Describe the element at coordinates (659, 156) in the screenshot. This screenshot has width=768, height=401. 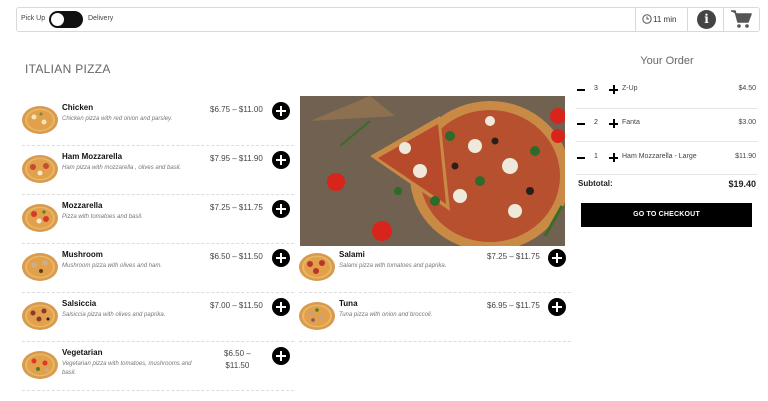
I see `line-name: Ham Mozzarella - Large` at that location.